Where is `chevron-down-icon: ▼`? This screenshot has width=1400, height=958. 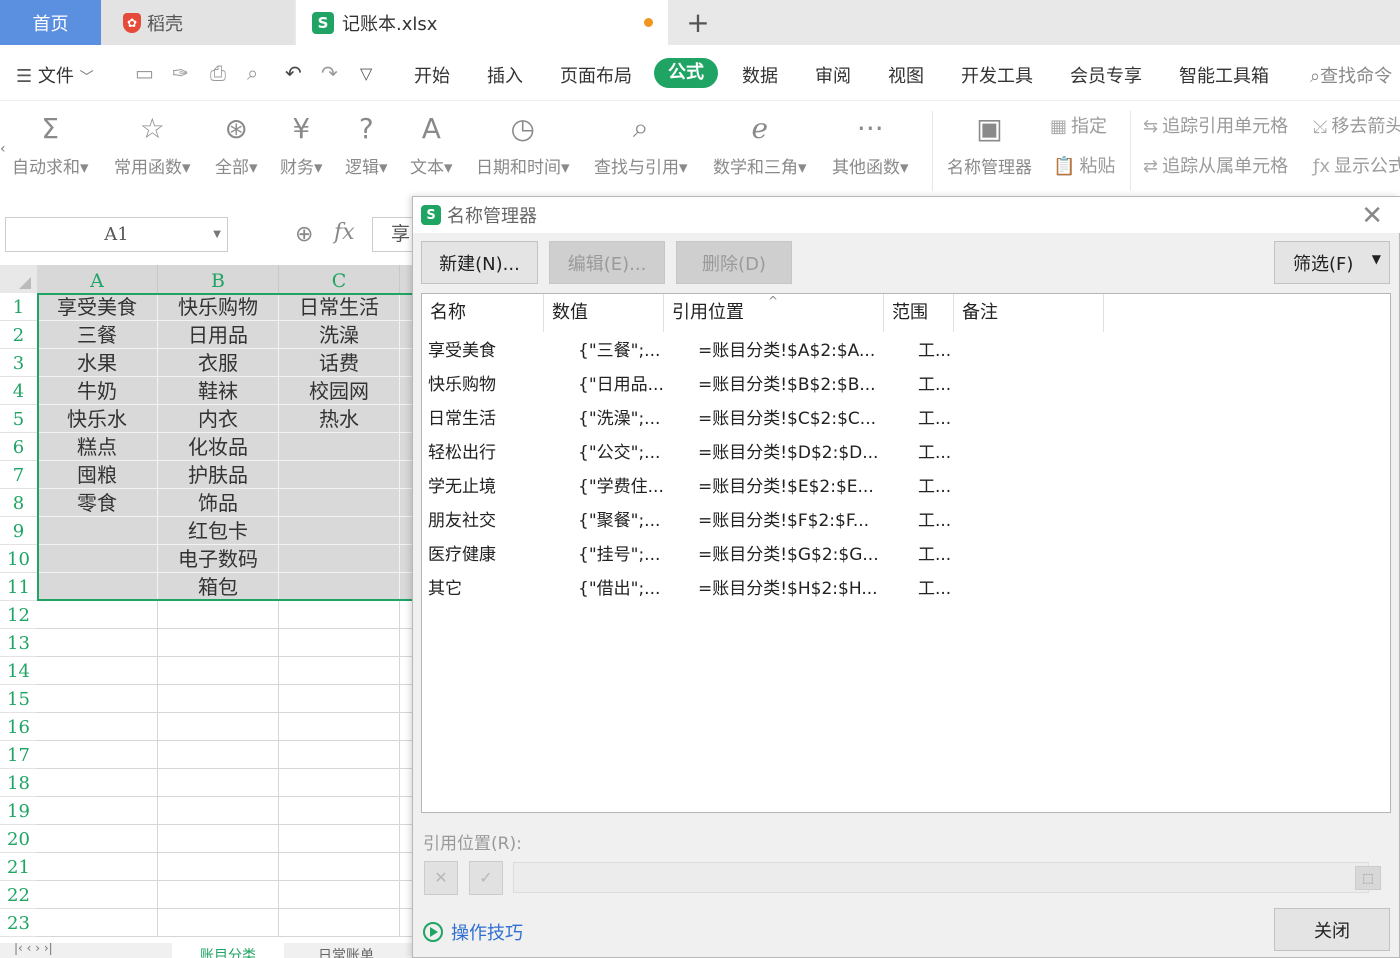
chevron-down-icon: ▼ is located at coordinates (217, 234).